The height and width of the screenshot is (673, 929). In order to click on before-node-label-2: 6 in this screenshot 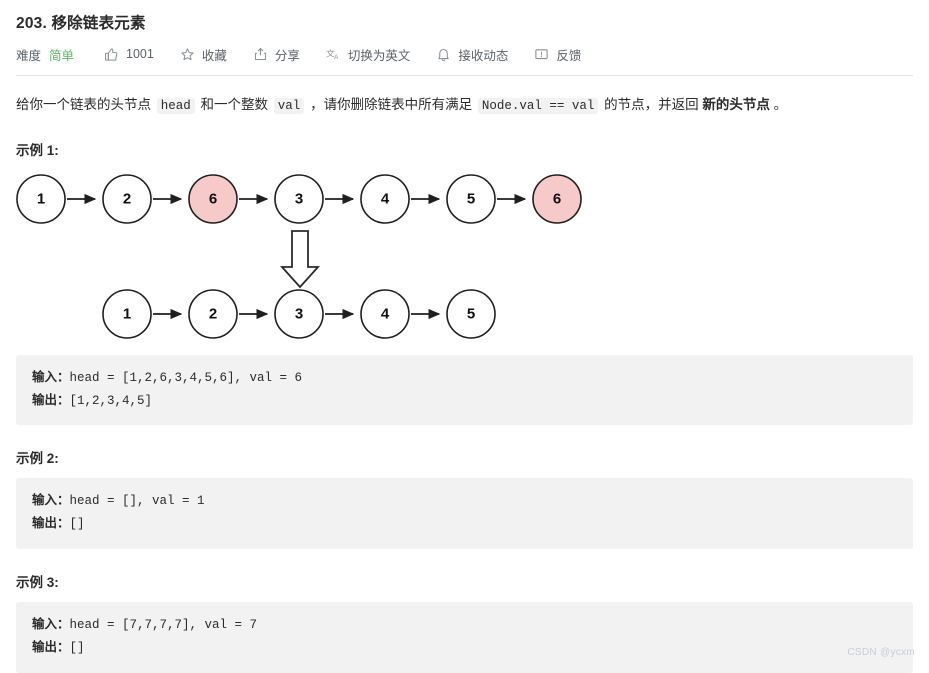, I will do `click(213, 198)`.